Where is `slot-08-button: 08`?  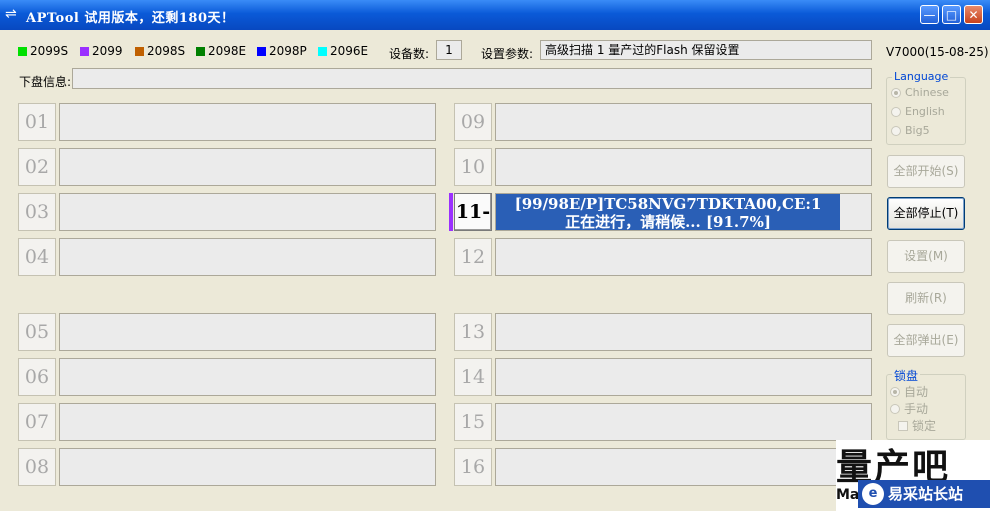
slot-08-button: 08 is located at coordinates (37, 467).